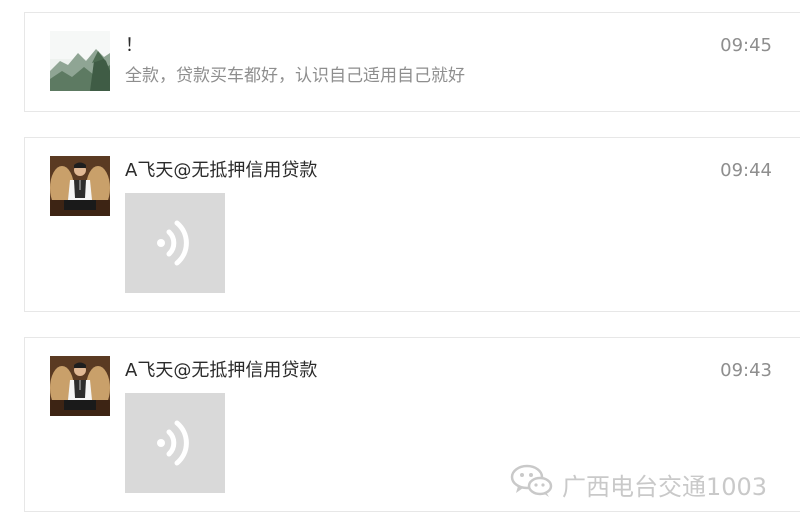 This screenshot has height=524, width=800. What do you see at coordinates (295, 76) in the screenshot?
I see `message-preview: 全款，贷款买车都好，认识自己适用自己就好` at bounding box center [295, 76].